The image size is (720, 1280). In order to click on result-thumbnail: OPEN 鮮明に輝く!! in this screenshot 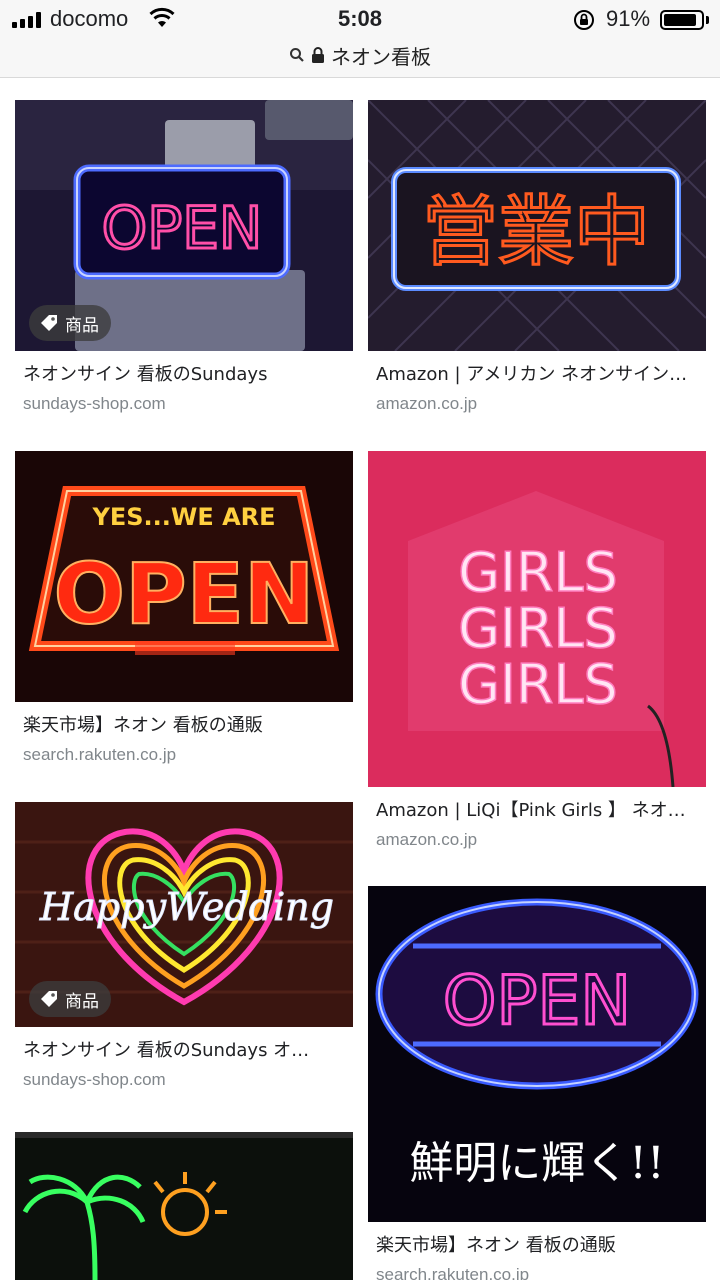, I will do `click(537, 1054)`.